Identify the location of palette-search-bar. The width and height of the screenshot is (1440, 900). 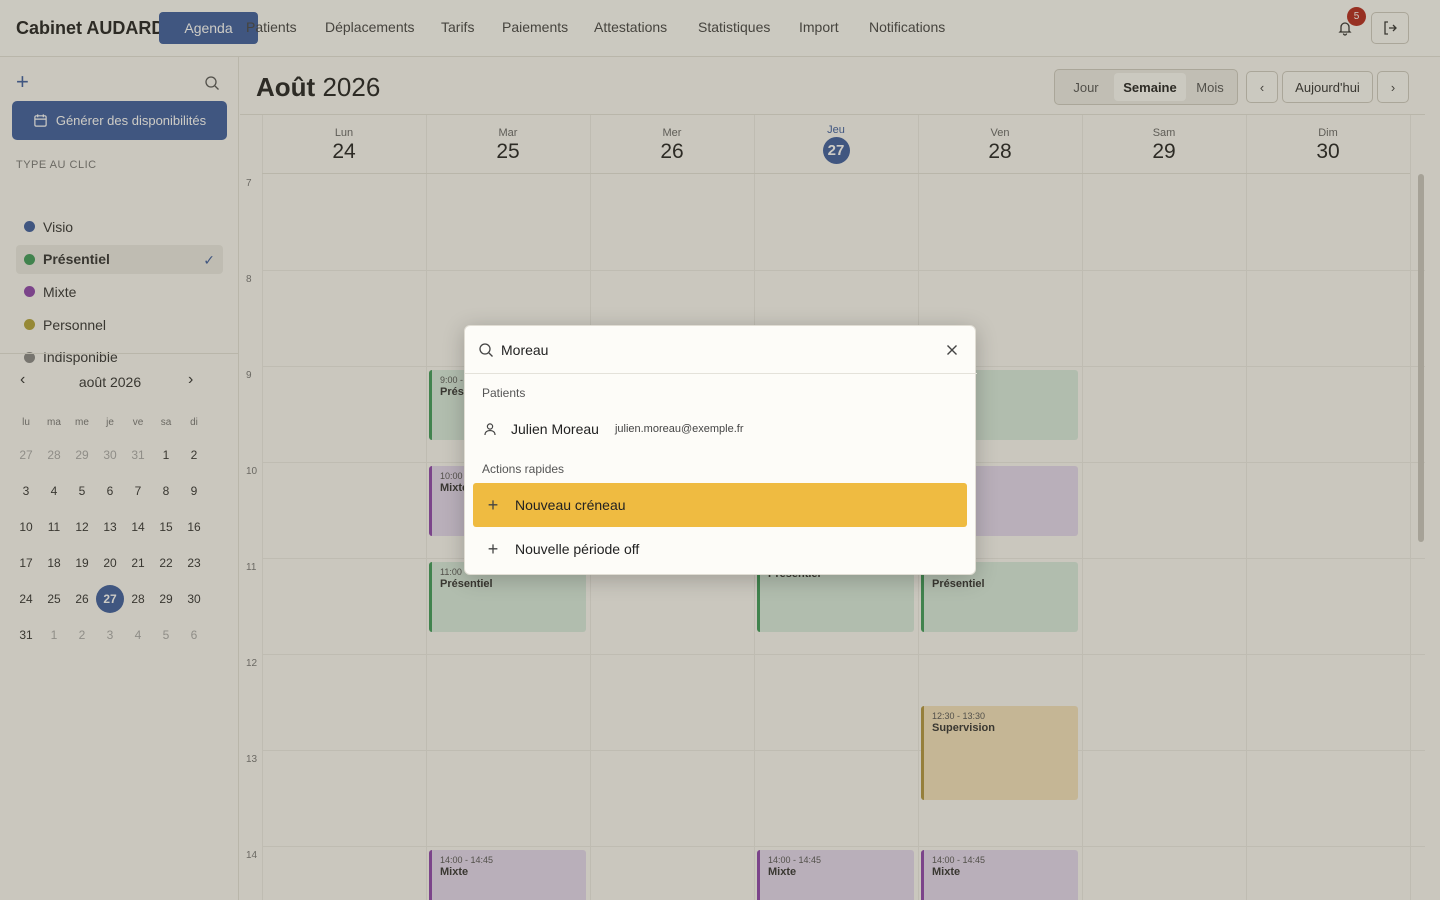
(721, 350).